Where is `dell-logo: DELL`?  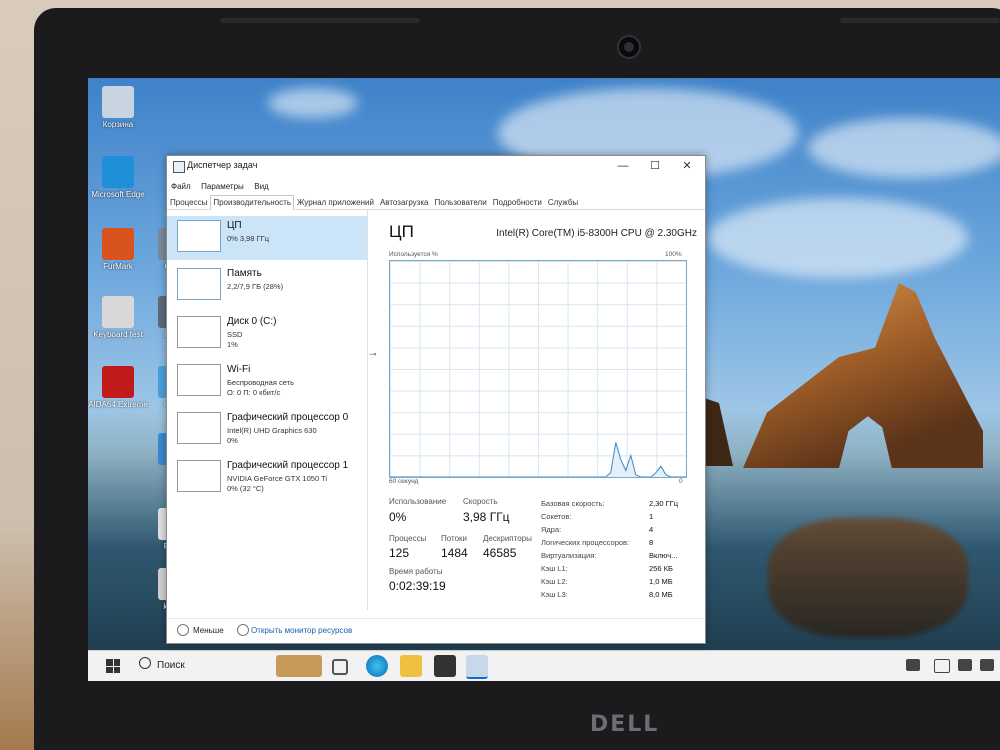
dell-logo: DELL is located at coordinates (625, 724).